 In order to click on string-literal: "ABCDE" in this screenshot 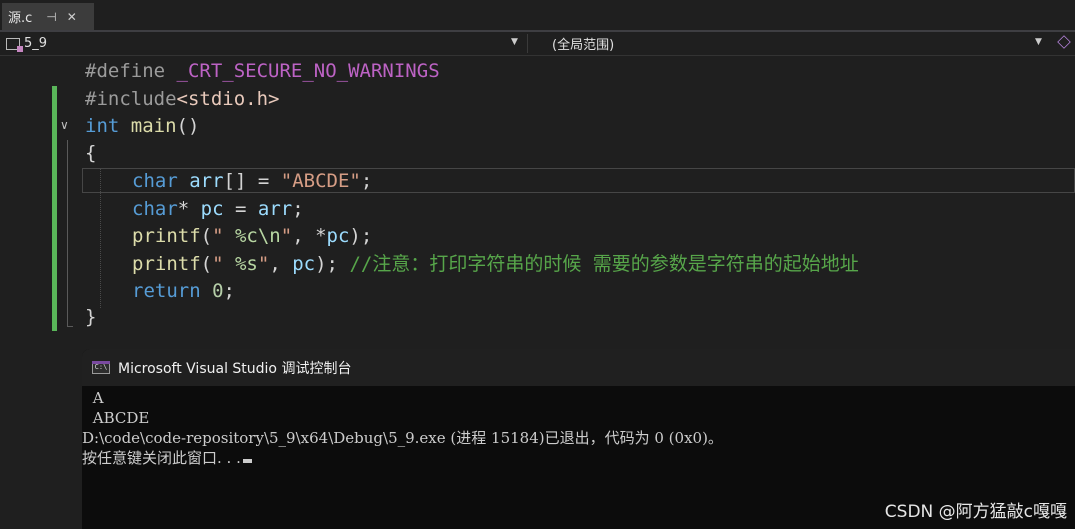, I will do `click(320, 181)`.